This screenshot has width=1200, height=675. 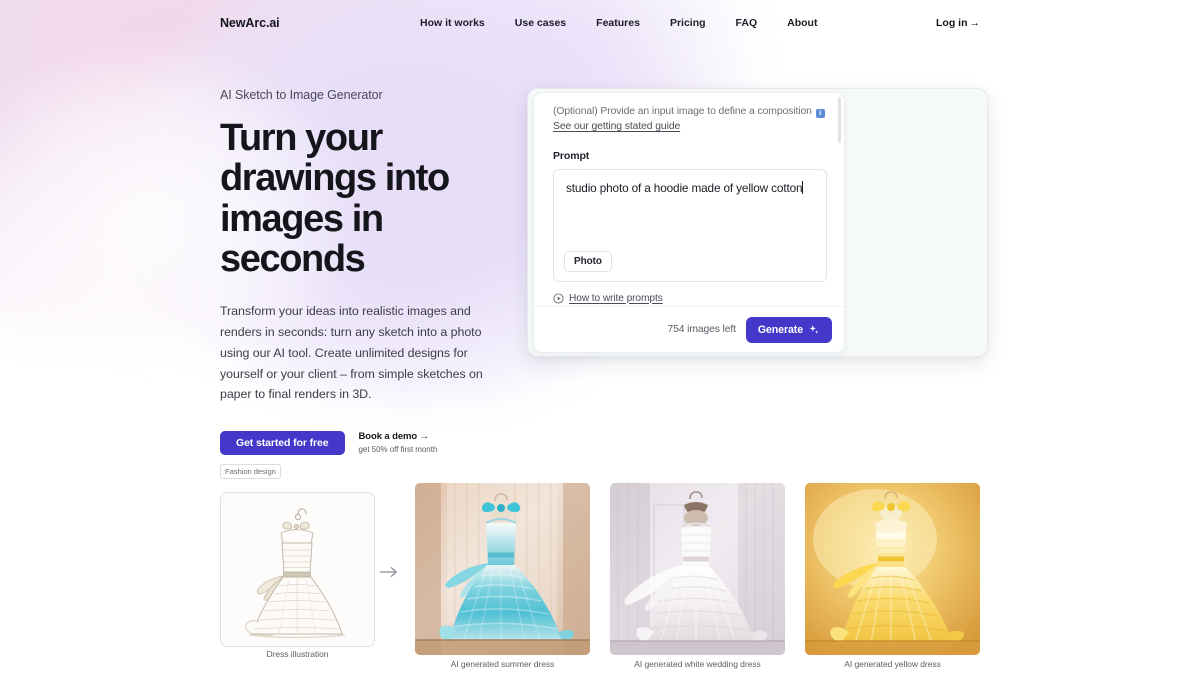 I want to click on sparkle-icon, so click(x=814, y=329).